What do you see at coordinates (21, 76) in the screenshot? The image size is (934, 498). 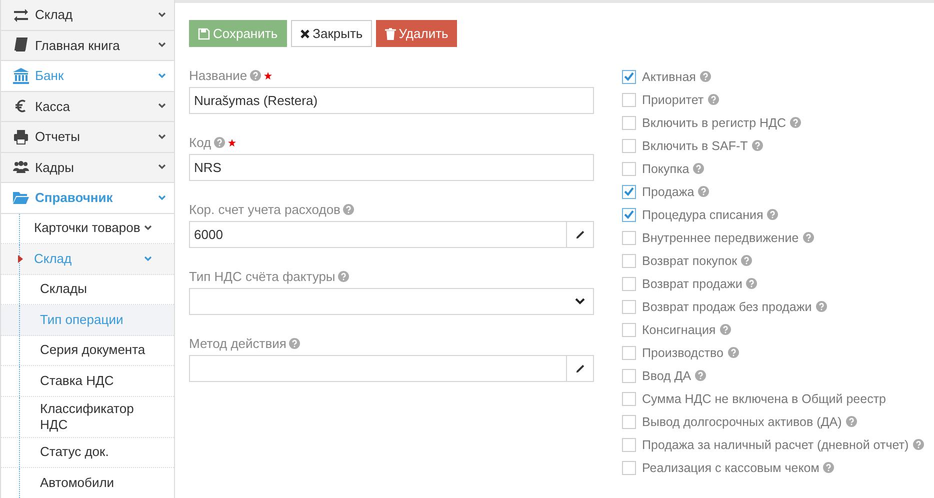 I see `bank-icon` at bounding box center [21, 76].